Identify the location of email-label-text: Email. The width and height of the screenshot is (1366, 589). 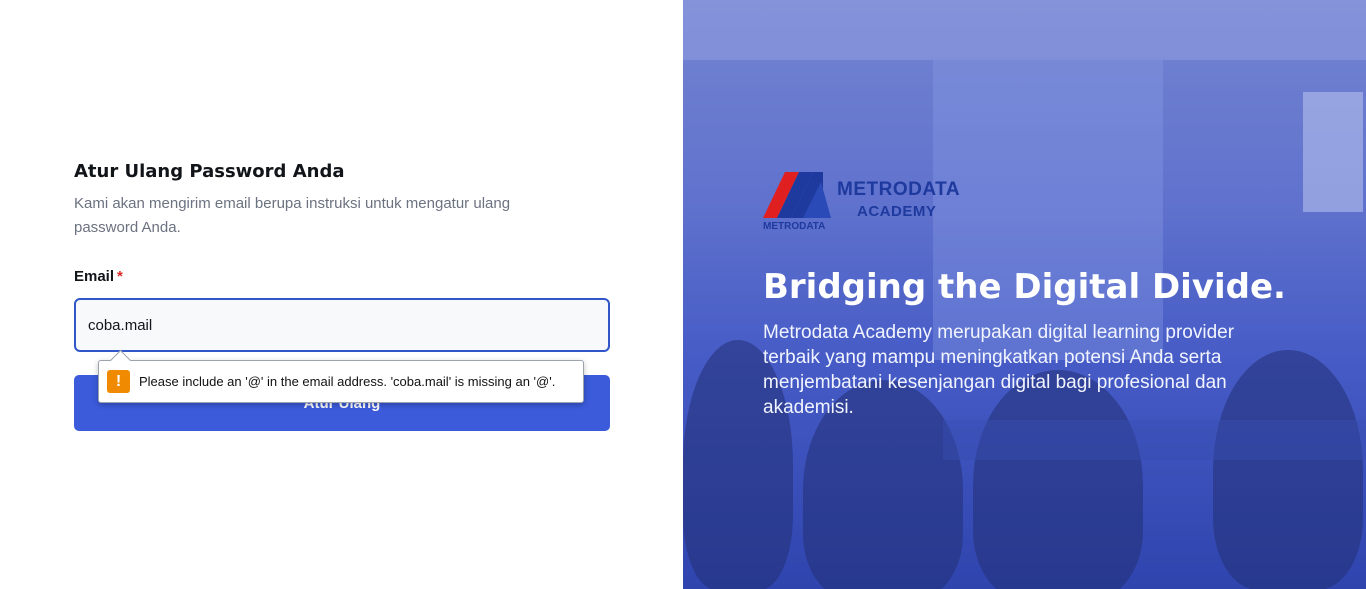
(94, 276).